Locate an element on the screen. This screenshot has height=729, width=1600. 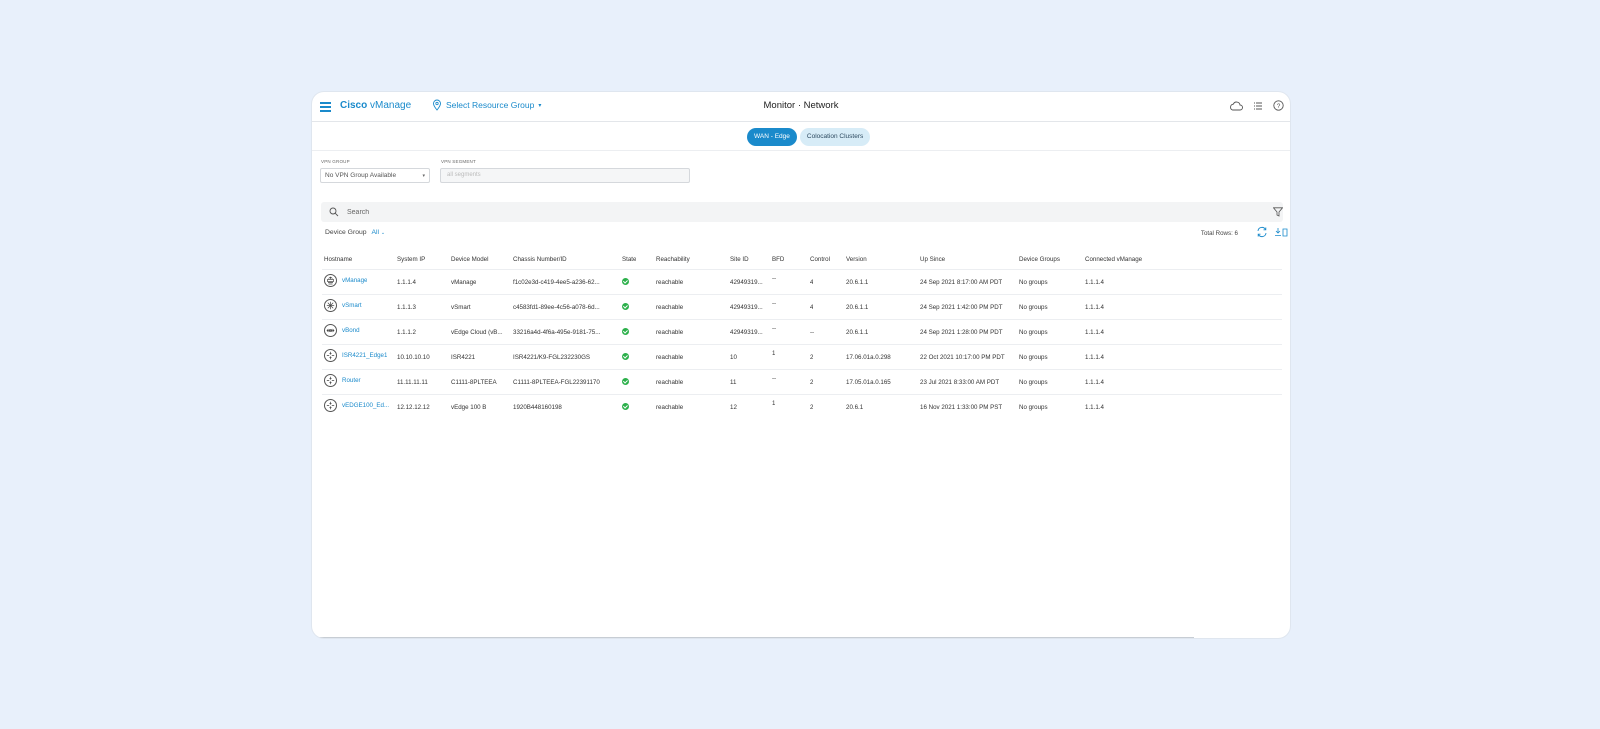
hostname-link: vManage is located at coordinates (354, 280).